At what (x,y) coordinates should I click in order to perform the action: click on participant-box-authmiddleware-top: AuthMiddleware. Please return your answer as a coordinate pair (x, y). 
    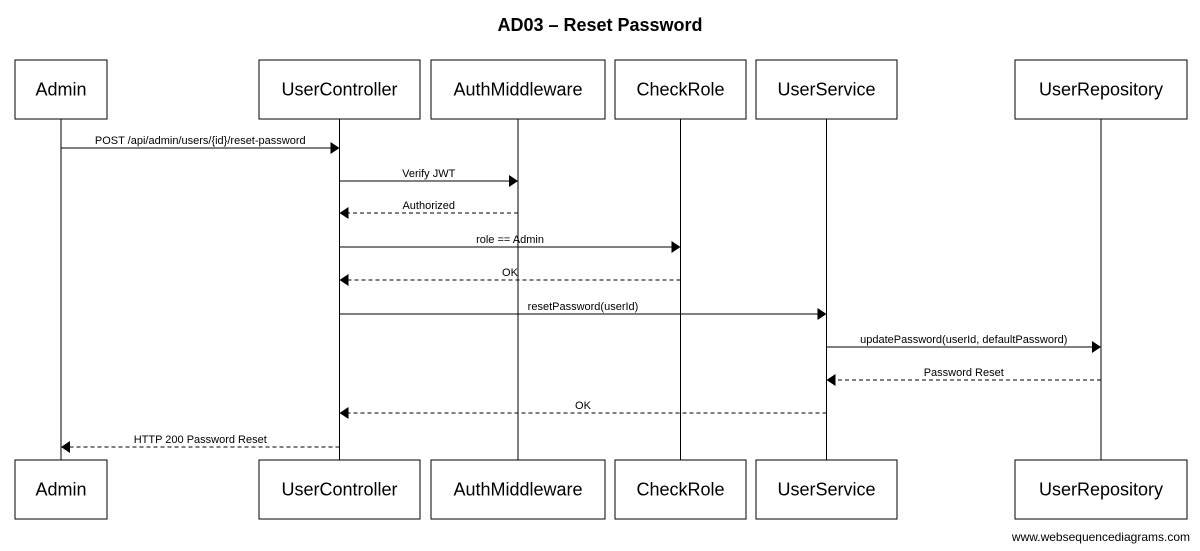
    Looking at the image, I should click on (518, 89).